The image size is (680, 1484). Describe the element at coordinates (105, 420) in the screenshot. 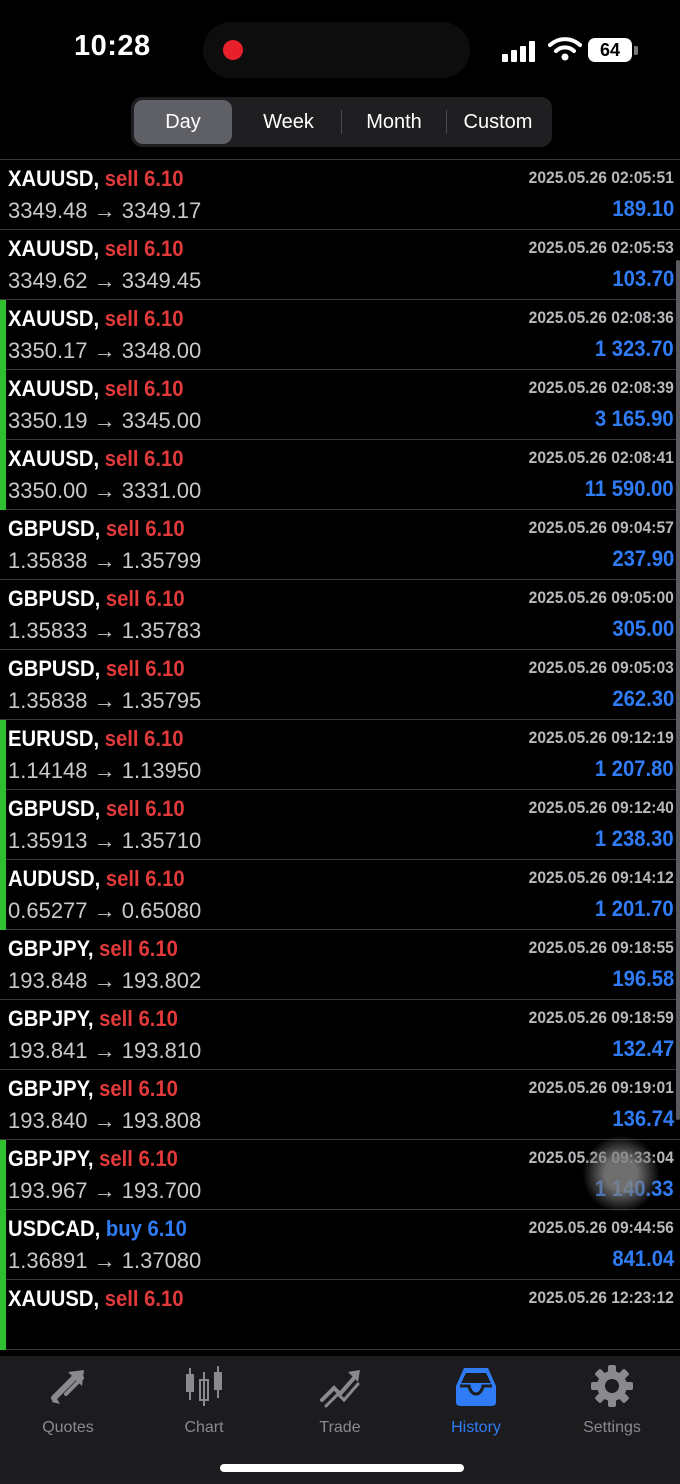

I see `trade-prices: 3350.19 → 3345.00` at that location.